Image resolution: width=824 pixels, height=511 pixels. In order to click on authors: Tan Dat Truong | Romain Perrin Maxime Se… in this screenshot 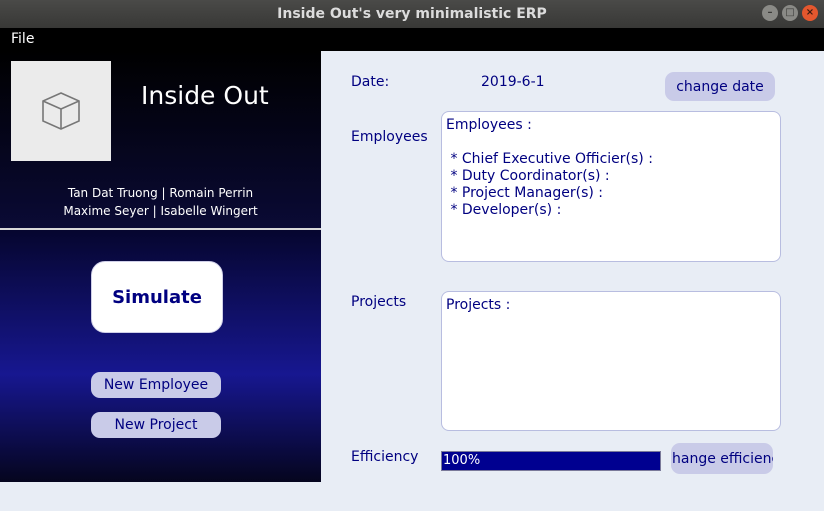, I will do `click(160, 202)`.